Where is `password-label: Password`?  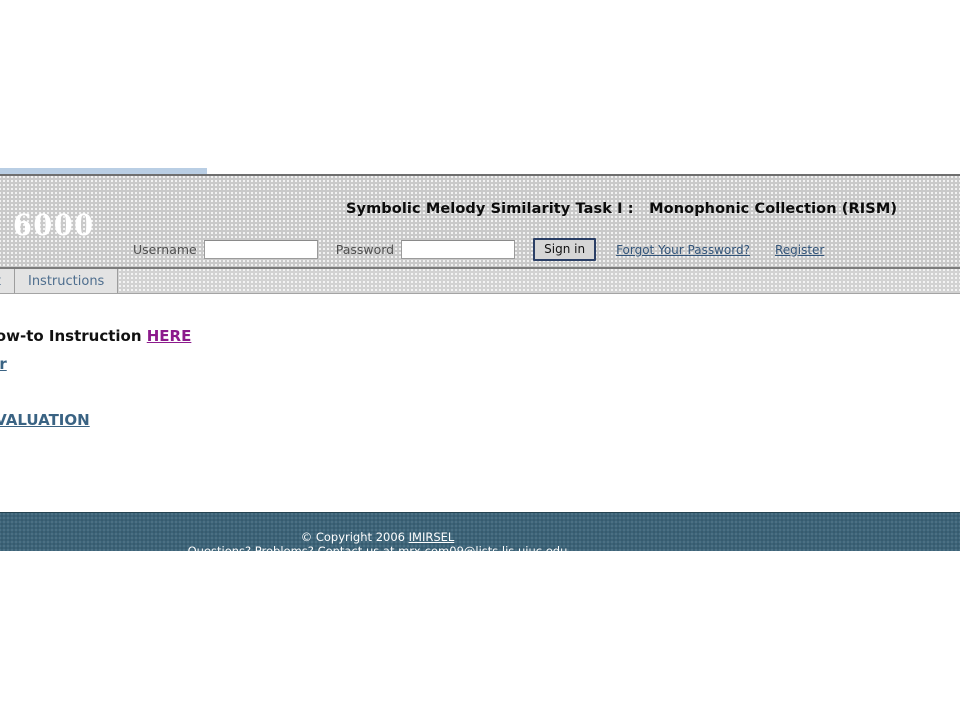 password-label: Password is located at coordinates (365, 249).